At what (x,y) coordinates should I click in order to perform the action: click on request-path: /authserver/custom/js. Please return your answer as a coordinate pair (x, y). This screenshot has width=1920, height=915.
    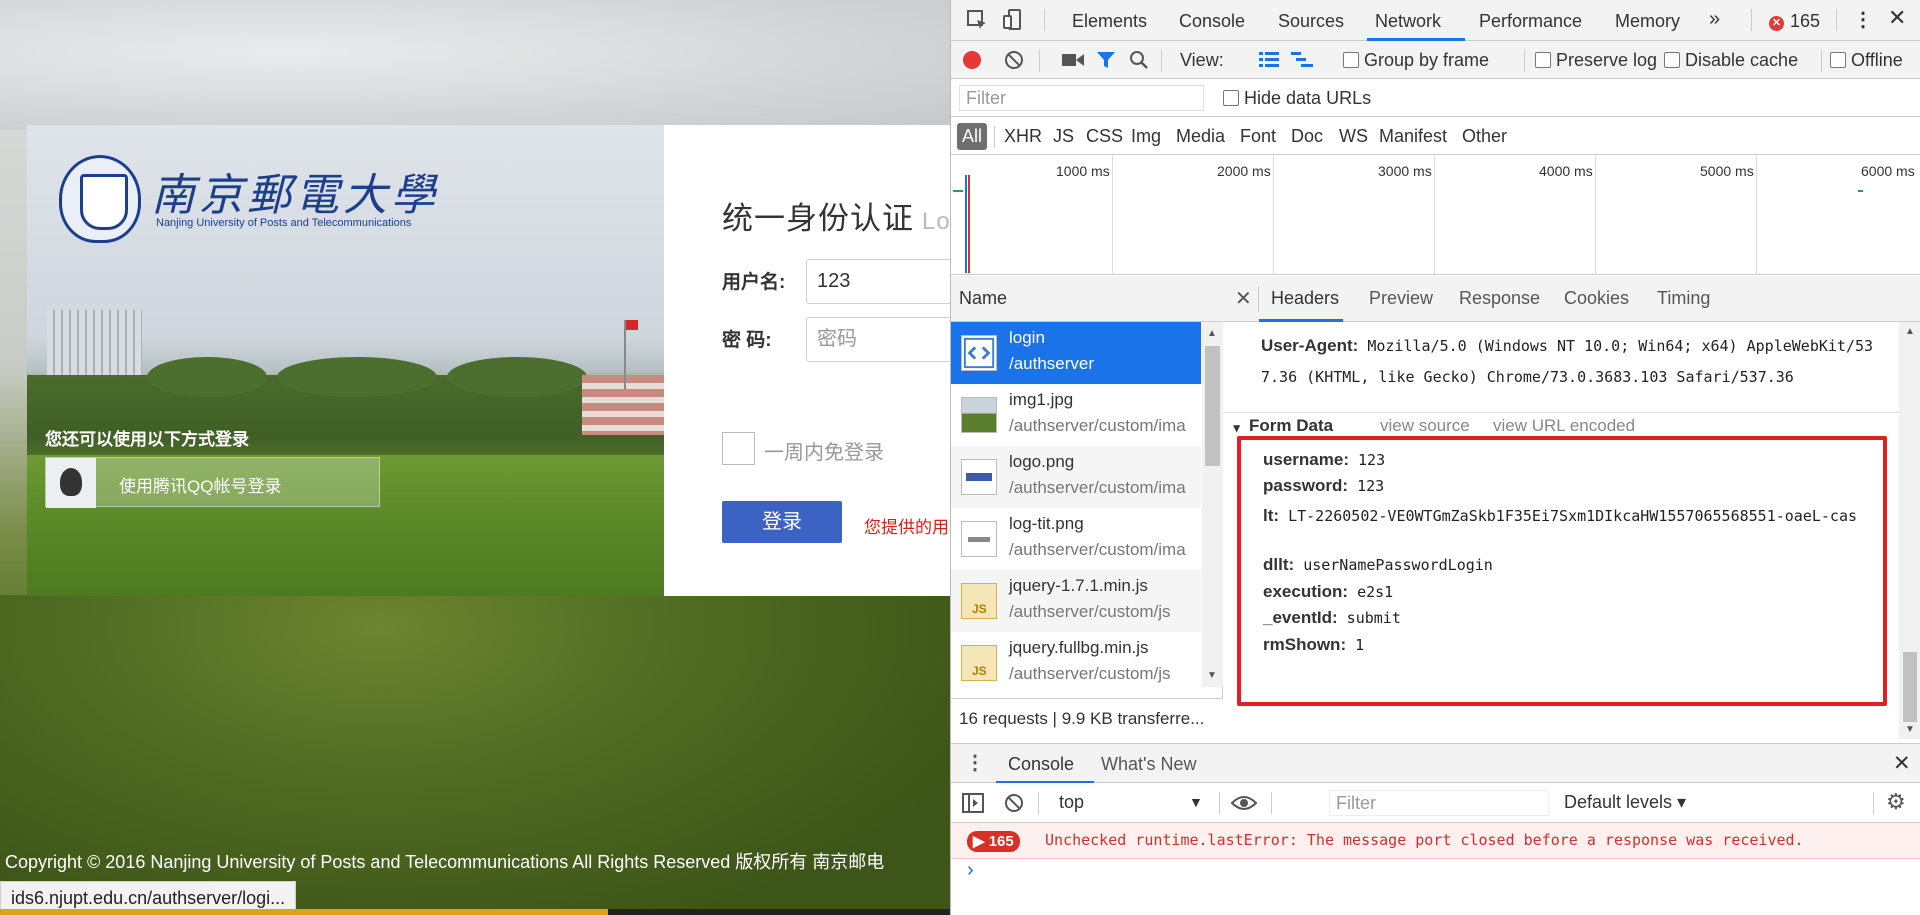
    Looking at the image, I should click on (1090, 611).